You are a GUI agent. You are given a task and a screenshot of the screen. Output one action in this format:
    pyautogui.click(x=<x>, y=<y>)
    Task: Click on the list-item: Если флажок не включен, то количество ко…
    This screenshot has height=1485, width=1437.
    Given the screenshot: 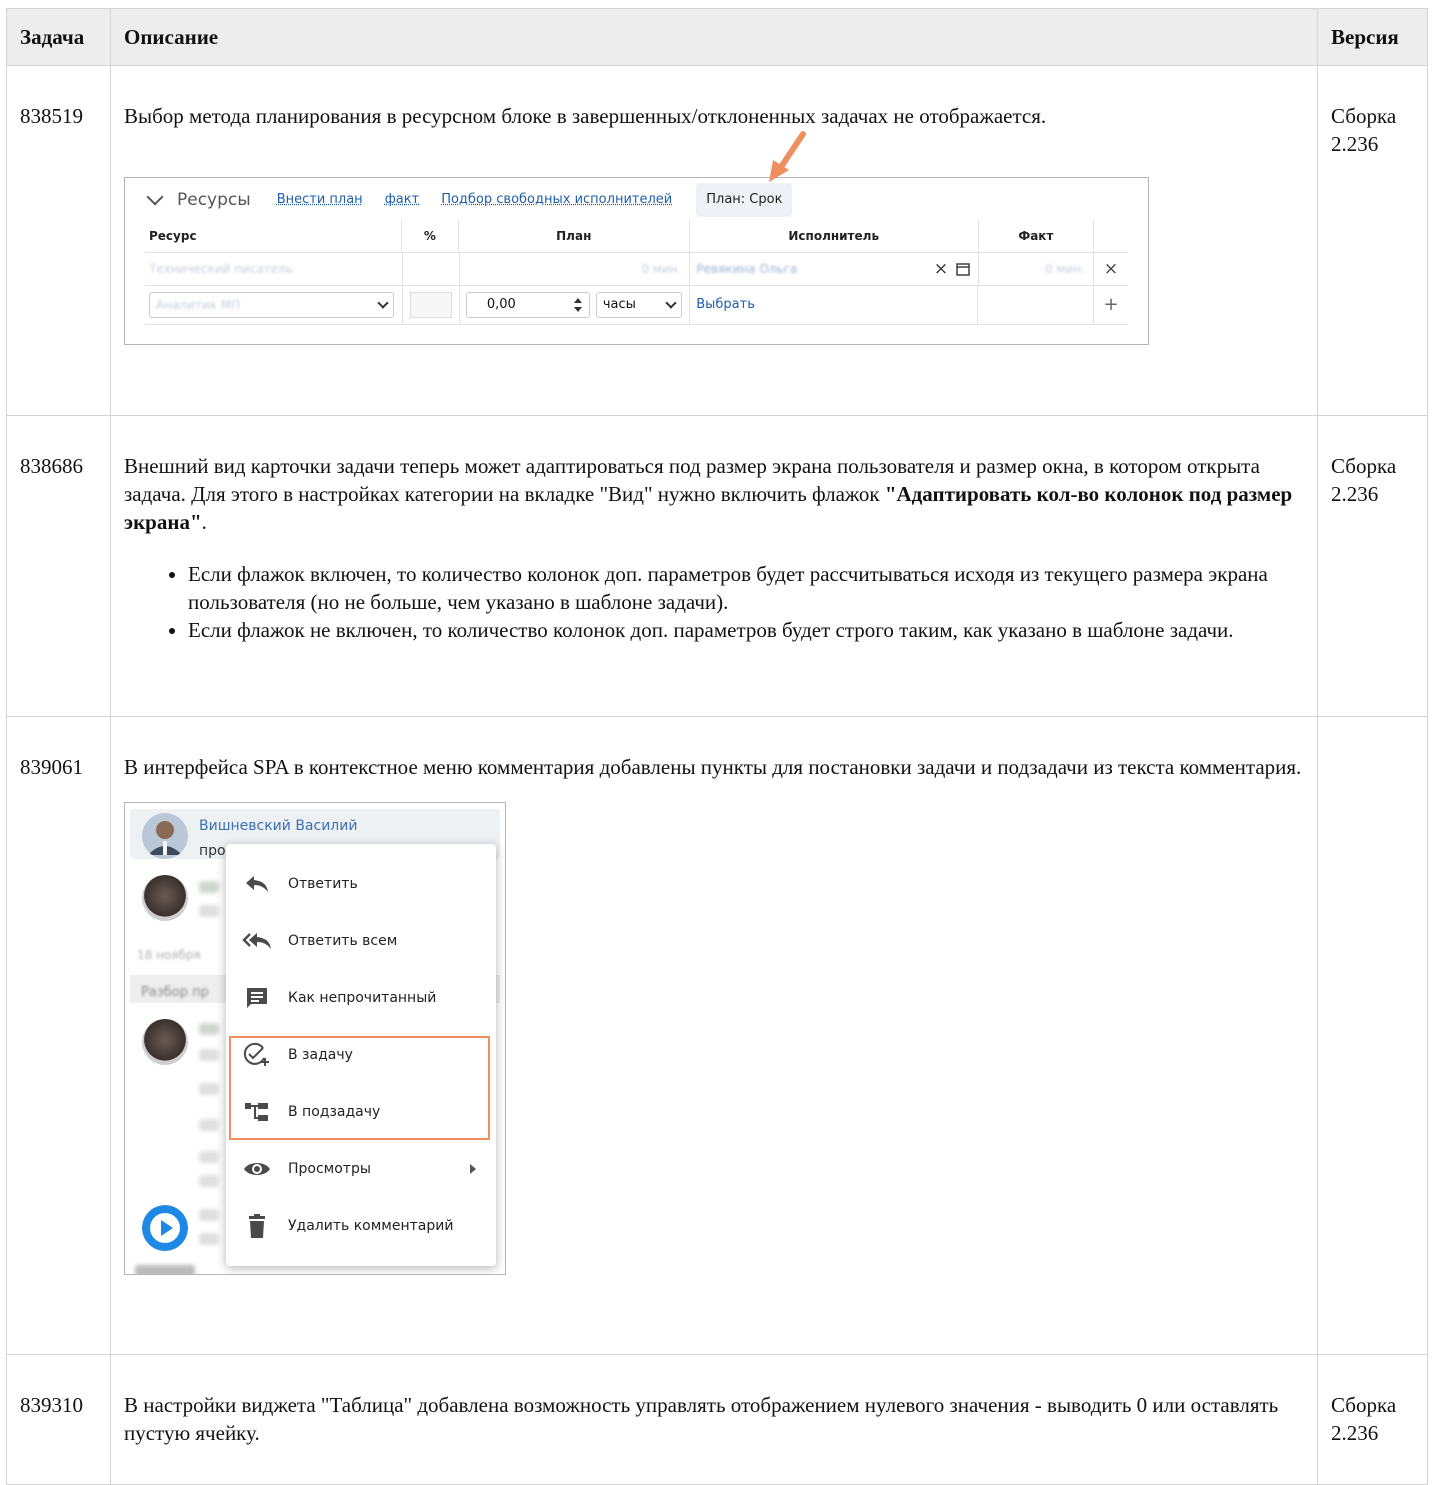 What is the action you would take?
    pyautogui.click(x=746, y=630)
    